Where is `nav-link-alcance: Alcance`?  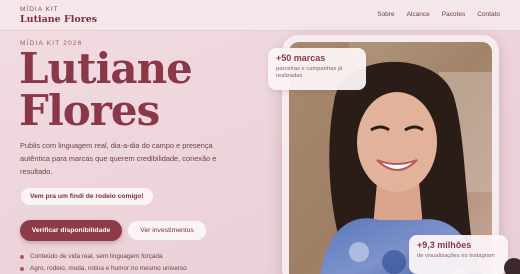 nav-link-alcance: Alcance is located at coordinates (418, 14).